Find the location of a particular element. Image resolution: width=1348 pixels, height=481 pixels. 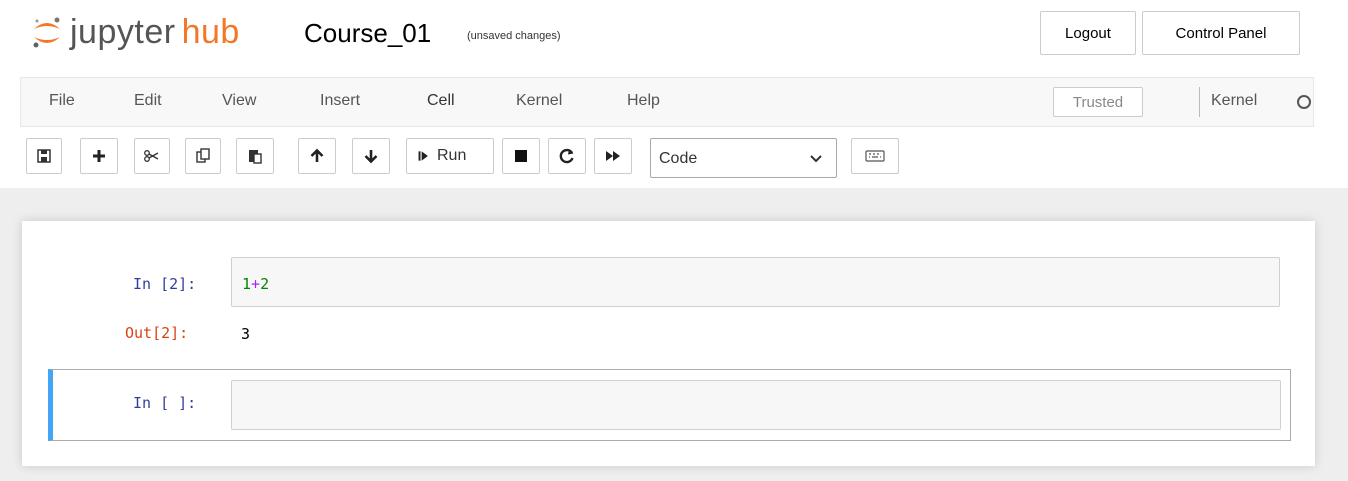

kernel-idle-indicator-icon is located at coordinates (1304, 102).